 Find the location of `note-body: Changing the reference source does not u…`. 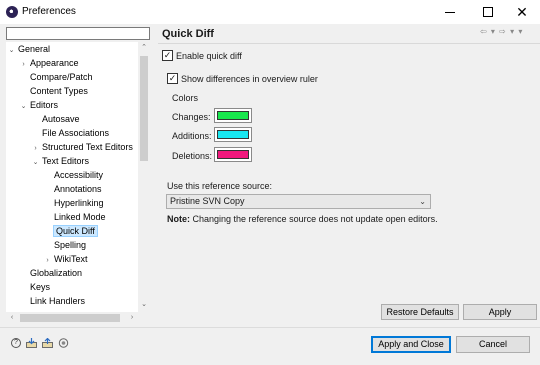

note-body: Changing the reference source does not u… is located at coordinates (314, 219).